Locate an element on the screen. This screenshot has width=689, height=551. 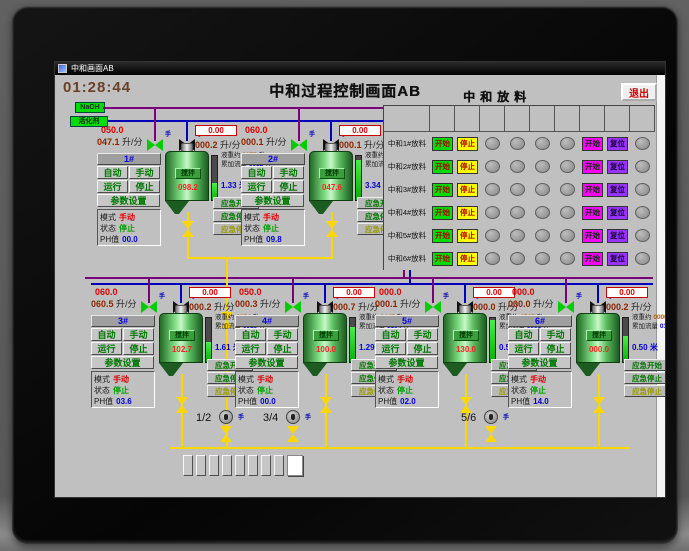
emergency-stop-button: 应急停止 is located at coordinates (644, 378).